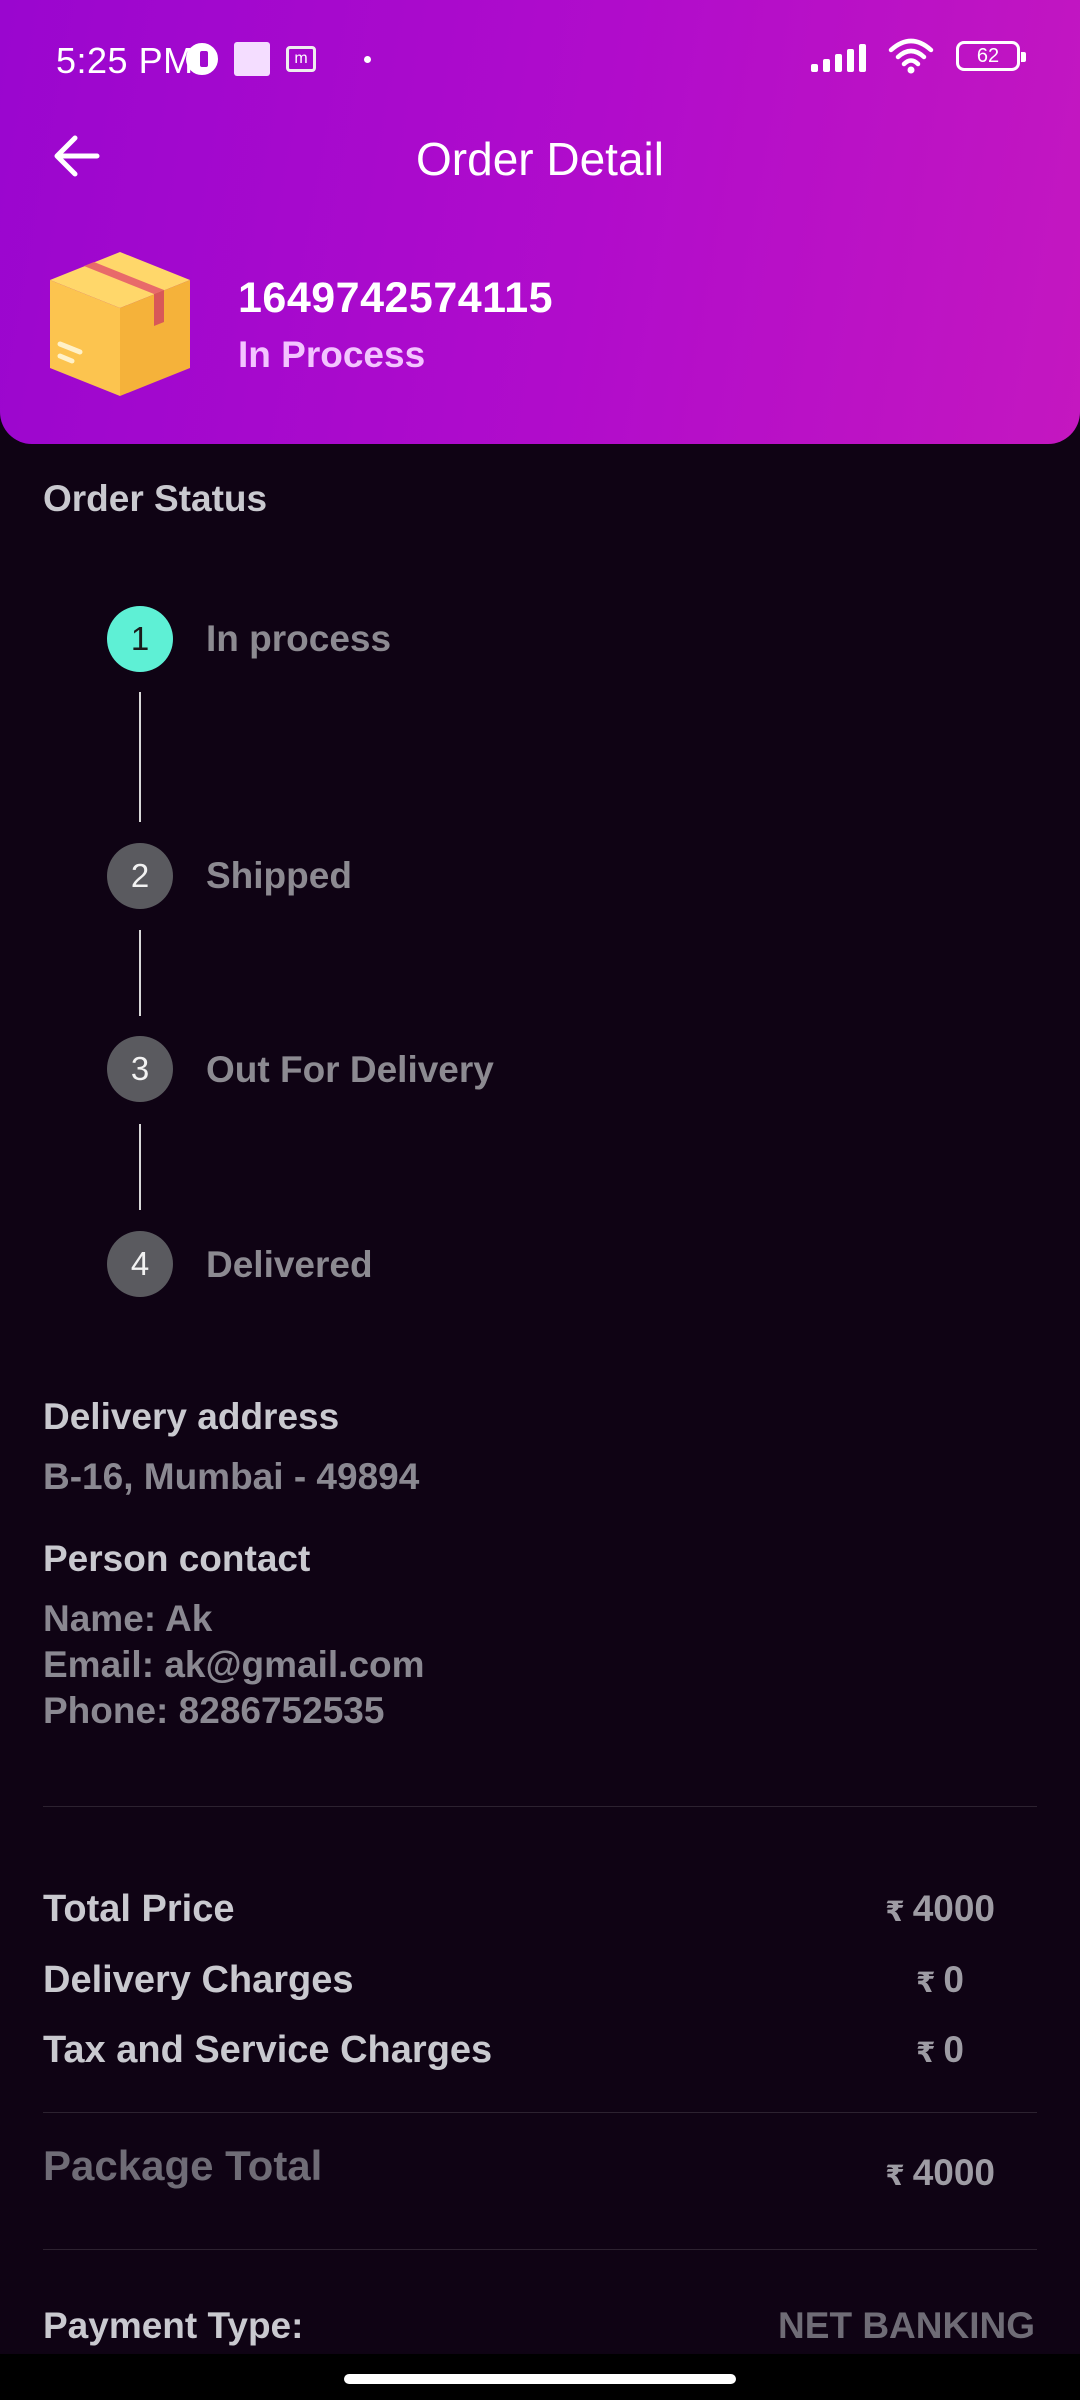 This screenshot has height=2400, width=1080. What do you see at coordinates (953, 1979) in the screenshot?
I see `delivery-charges-amount: 0` at bounding box center [953, 1979].